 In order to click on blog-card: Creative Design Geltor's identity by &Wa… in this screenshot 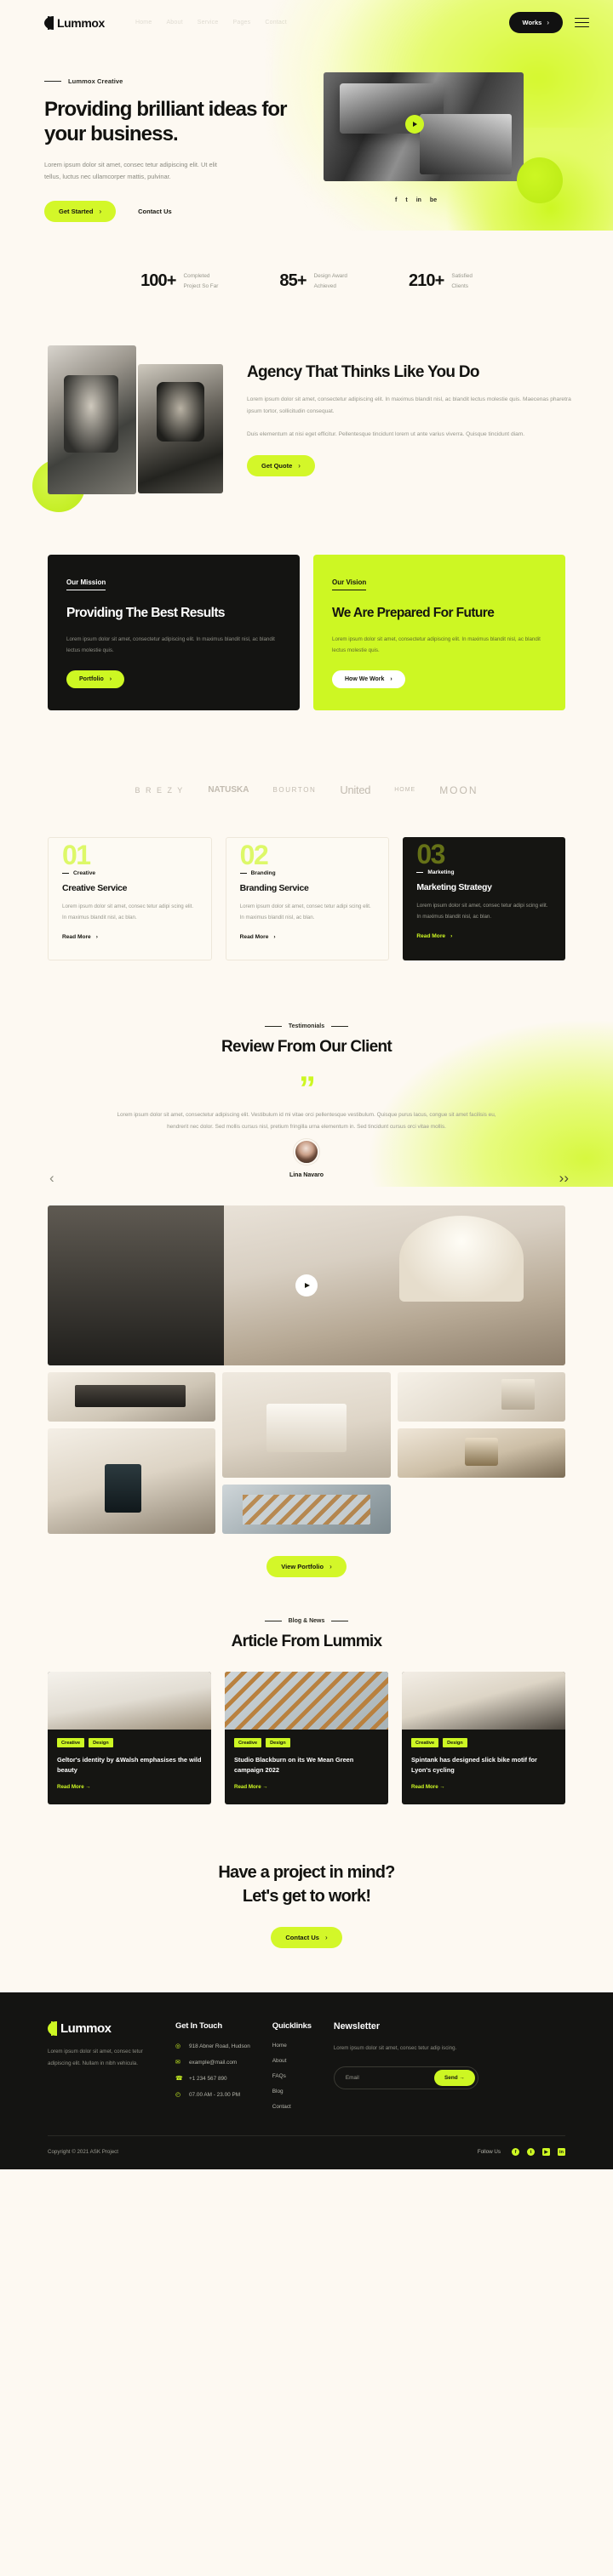, I will do `click(129, 1738)`.